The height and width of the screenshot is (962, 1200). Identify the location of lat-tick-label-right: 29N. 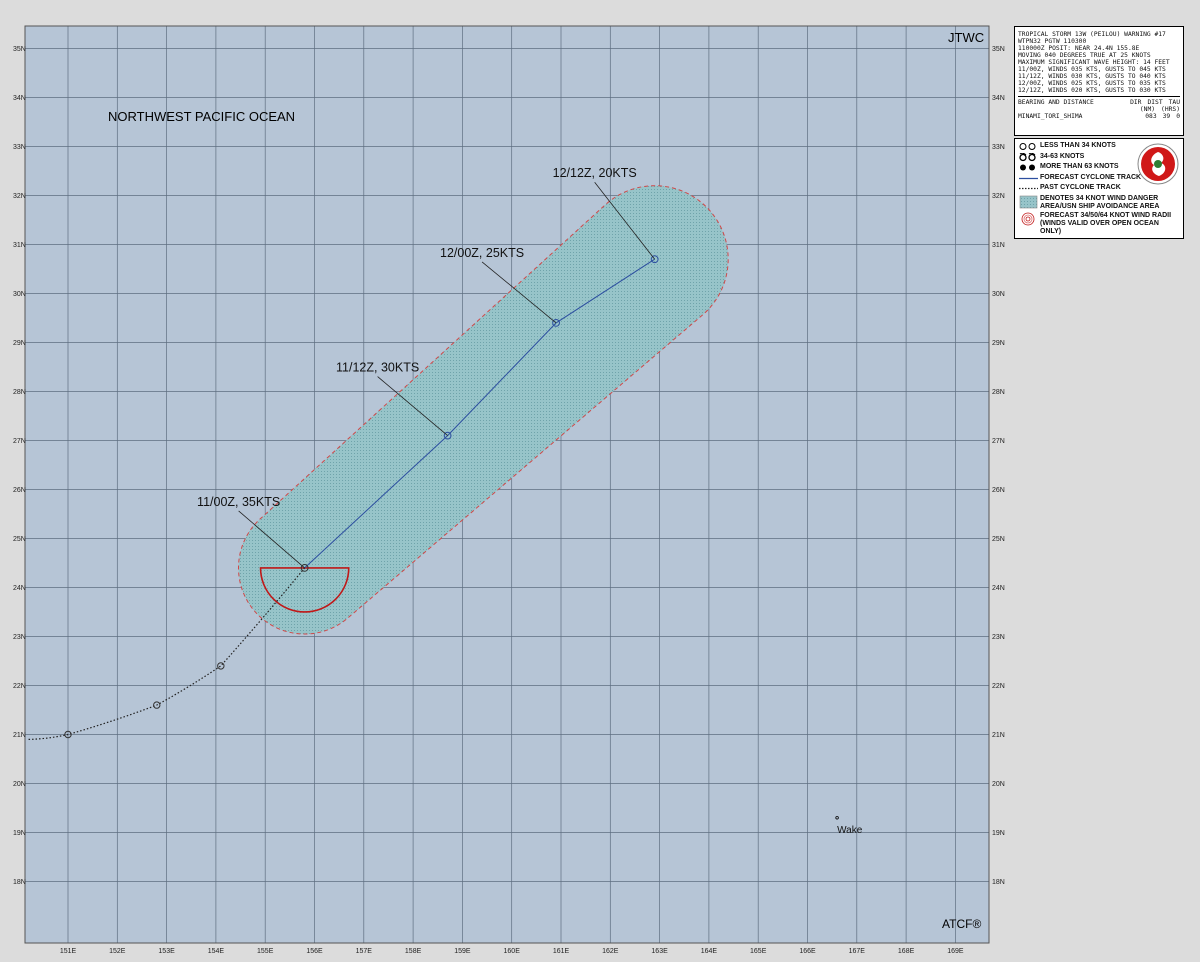
(998, 343).